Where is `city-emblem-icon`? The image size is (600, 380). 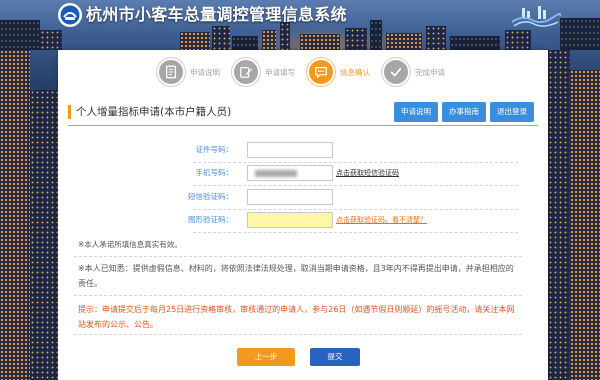 city-emblem-icon is located at coordinates (70, 15).